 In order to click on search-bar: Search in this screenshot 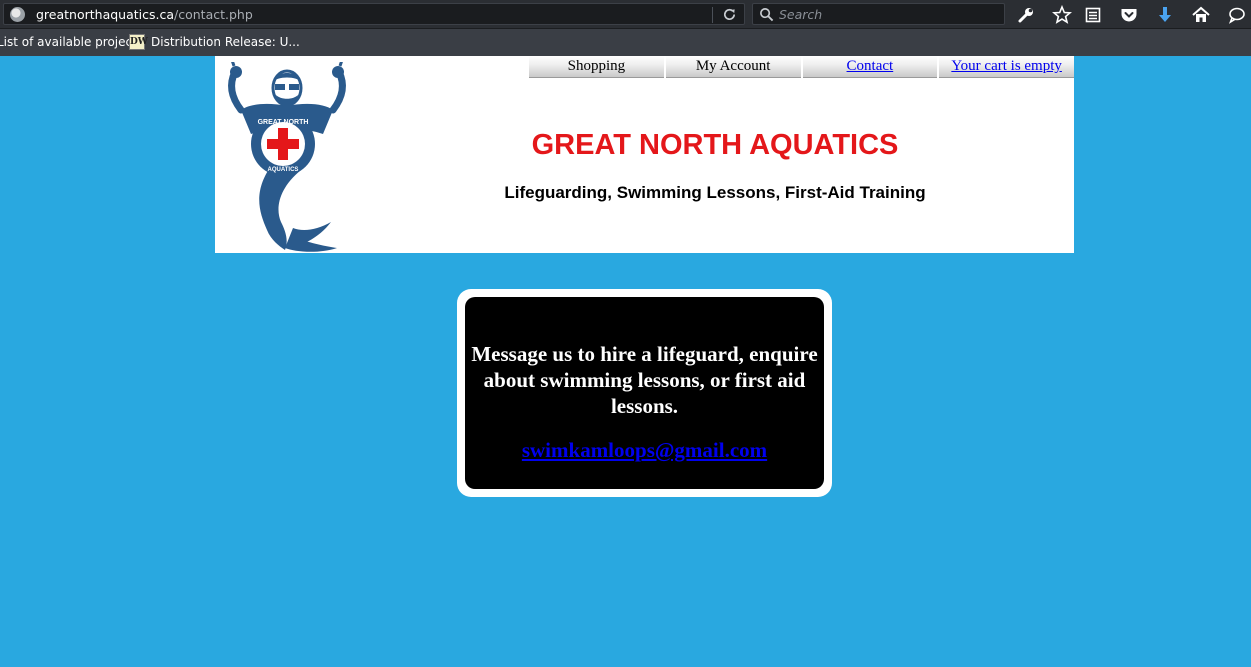, I will do `click(878, 14)`.